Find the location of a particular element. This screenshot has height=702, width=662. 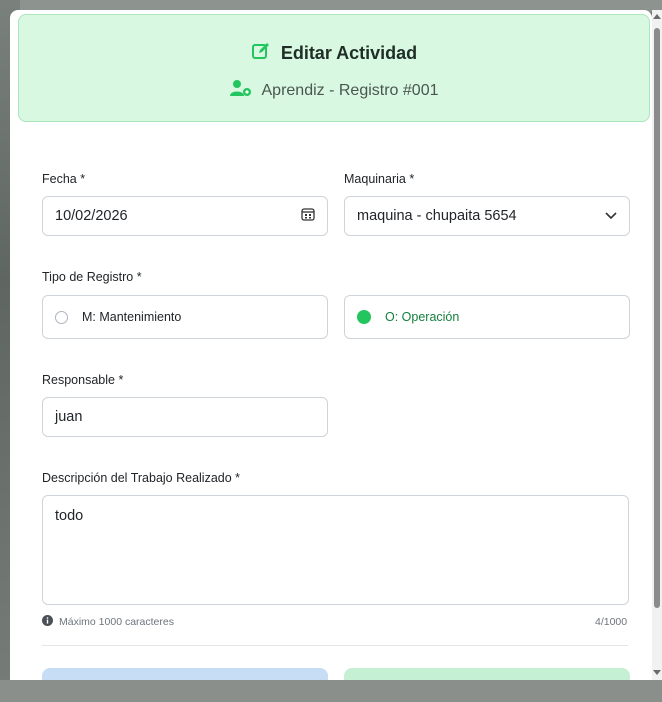

radio-mantenimiento: M: Mantenimiento is located at coordinates (185, 317).